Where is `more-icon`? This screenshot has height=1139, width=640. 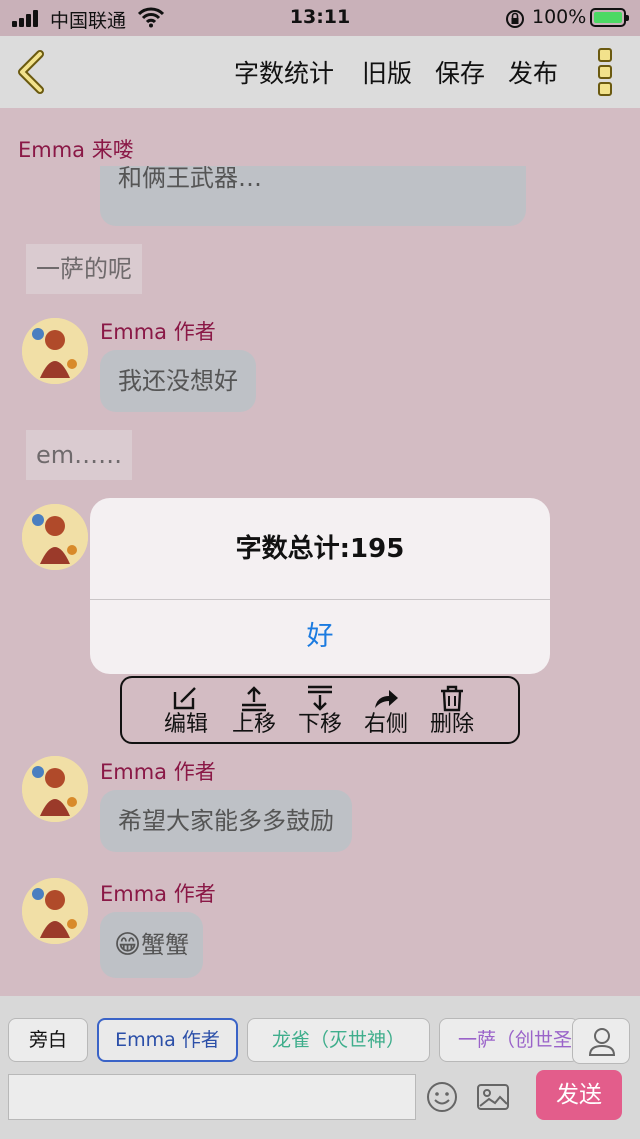
more-icon is located at coordinates (605, 72).